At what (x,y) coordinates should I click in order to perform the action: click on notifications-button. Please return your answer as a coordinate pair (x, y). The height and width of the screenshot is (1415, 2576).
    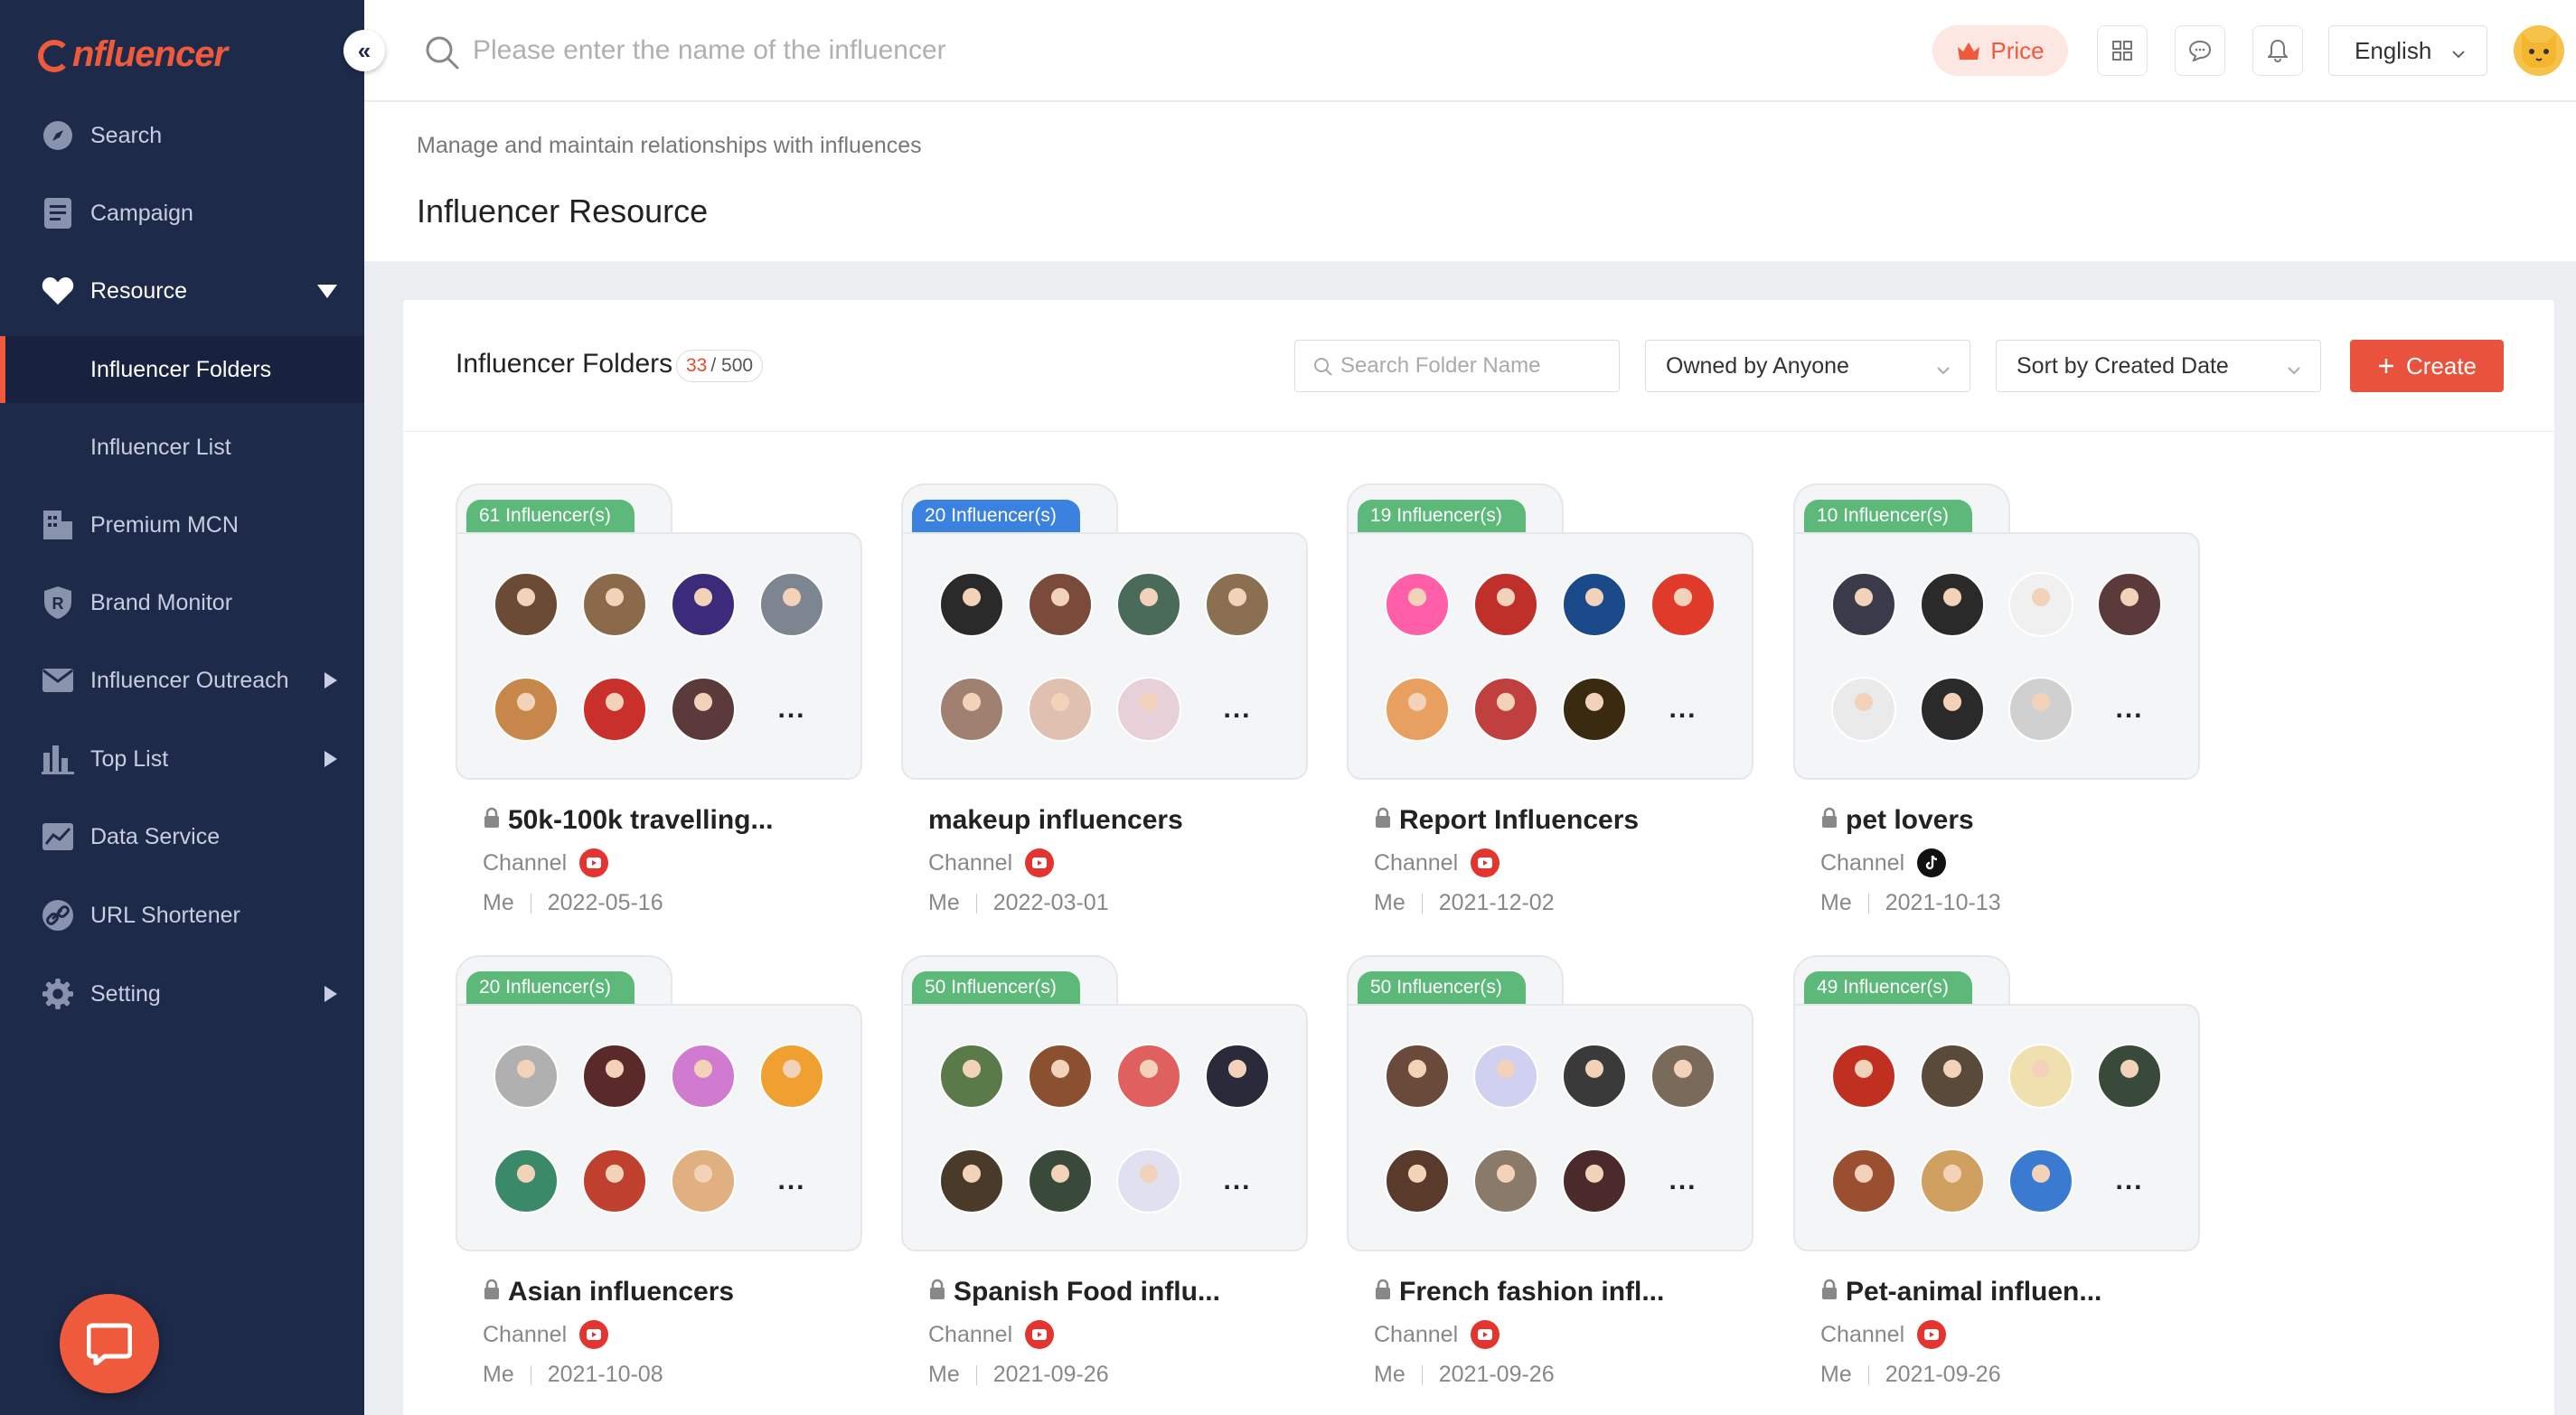
    Looking at the image, I should click on (2277, 50).